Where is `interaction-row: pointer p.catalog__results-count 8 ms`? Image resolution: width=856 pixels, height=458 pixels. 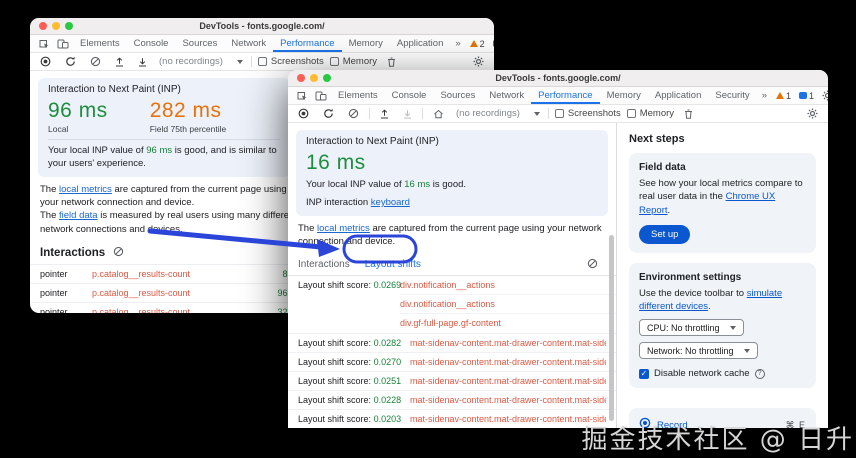 interaction-row: pointer p.catalog__results-count 8 ms is located at coordinates (171, 273).